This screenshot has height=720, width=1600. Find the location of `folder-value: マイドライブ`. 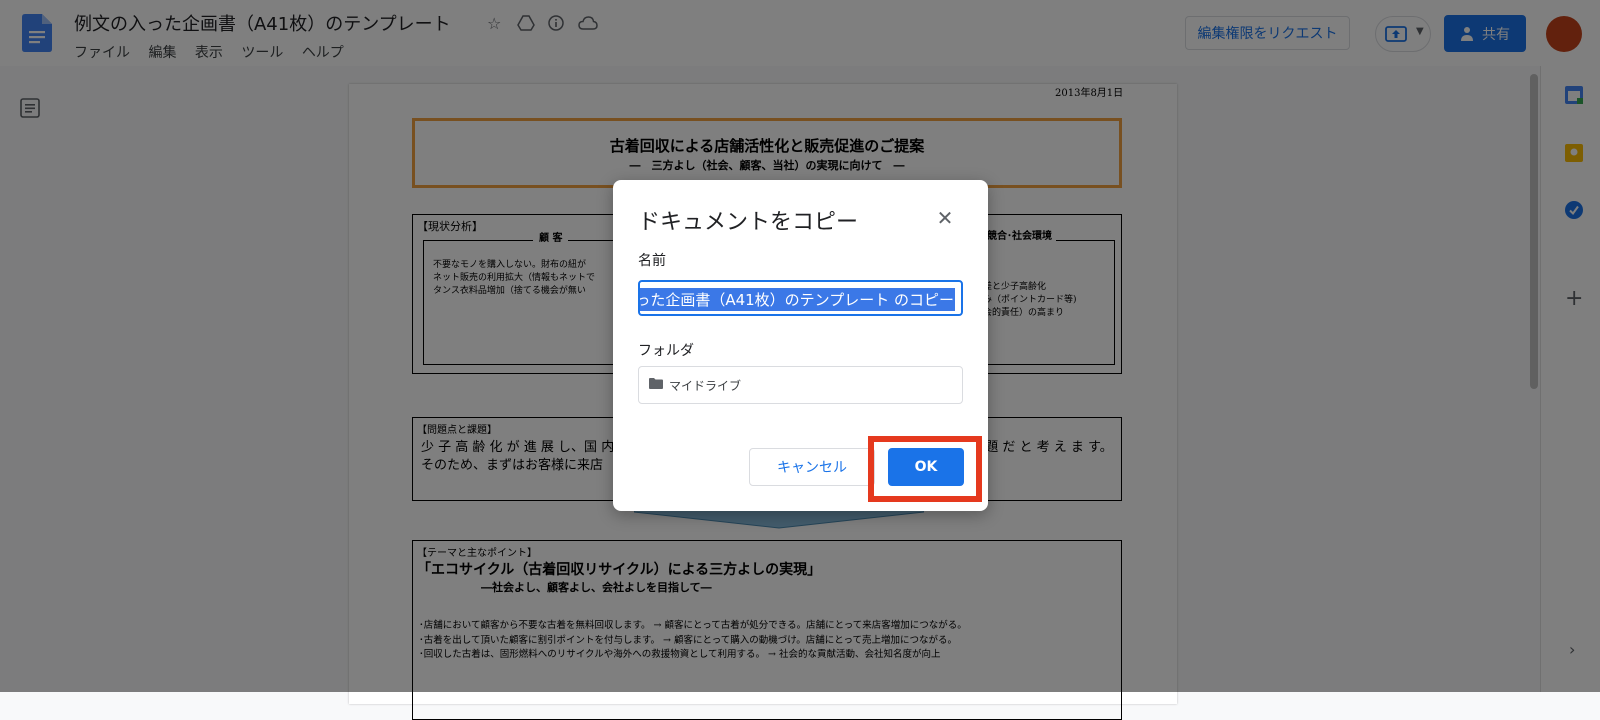

folder-value: マイドライブ is located at coordinates (705, 386).